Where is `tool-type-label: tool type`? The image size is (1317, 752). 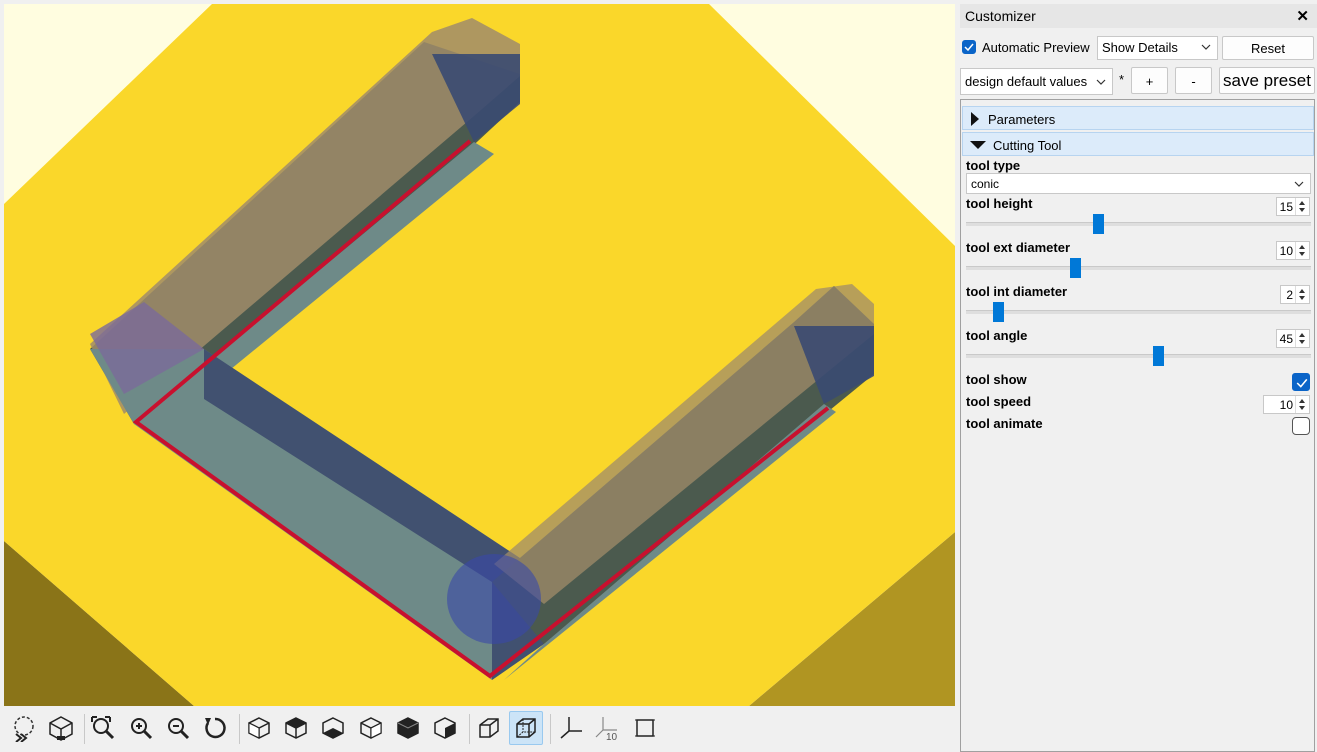 tool-type-label: tool type is located at coordinates (993, 165).